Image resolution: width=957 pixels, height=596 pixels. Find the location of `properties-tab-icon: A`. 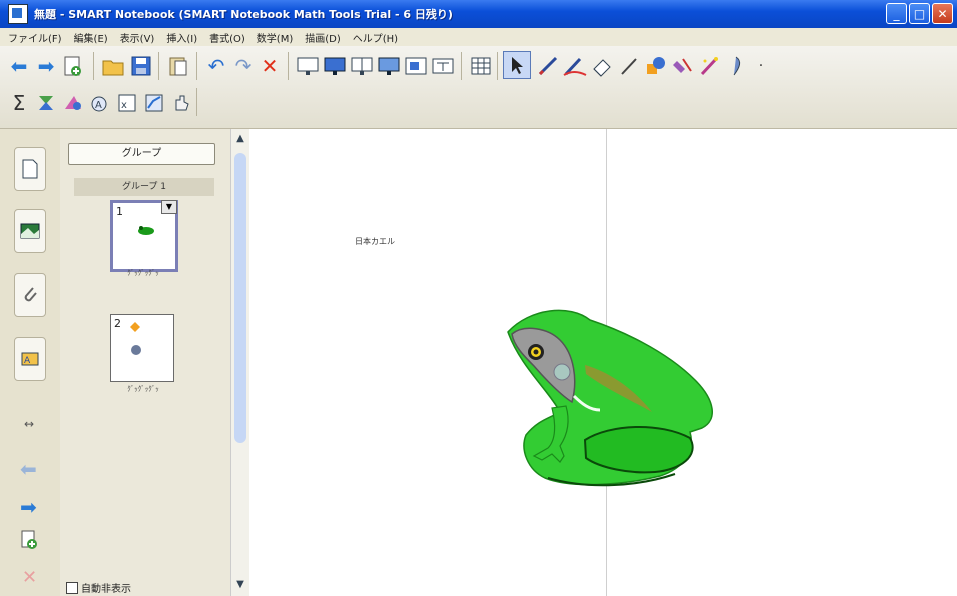

properties-tab-icon: A is located at coordinates (30, 359).